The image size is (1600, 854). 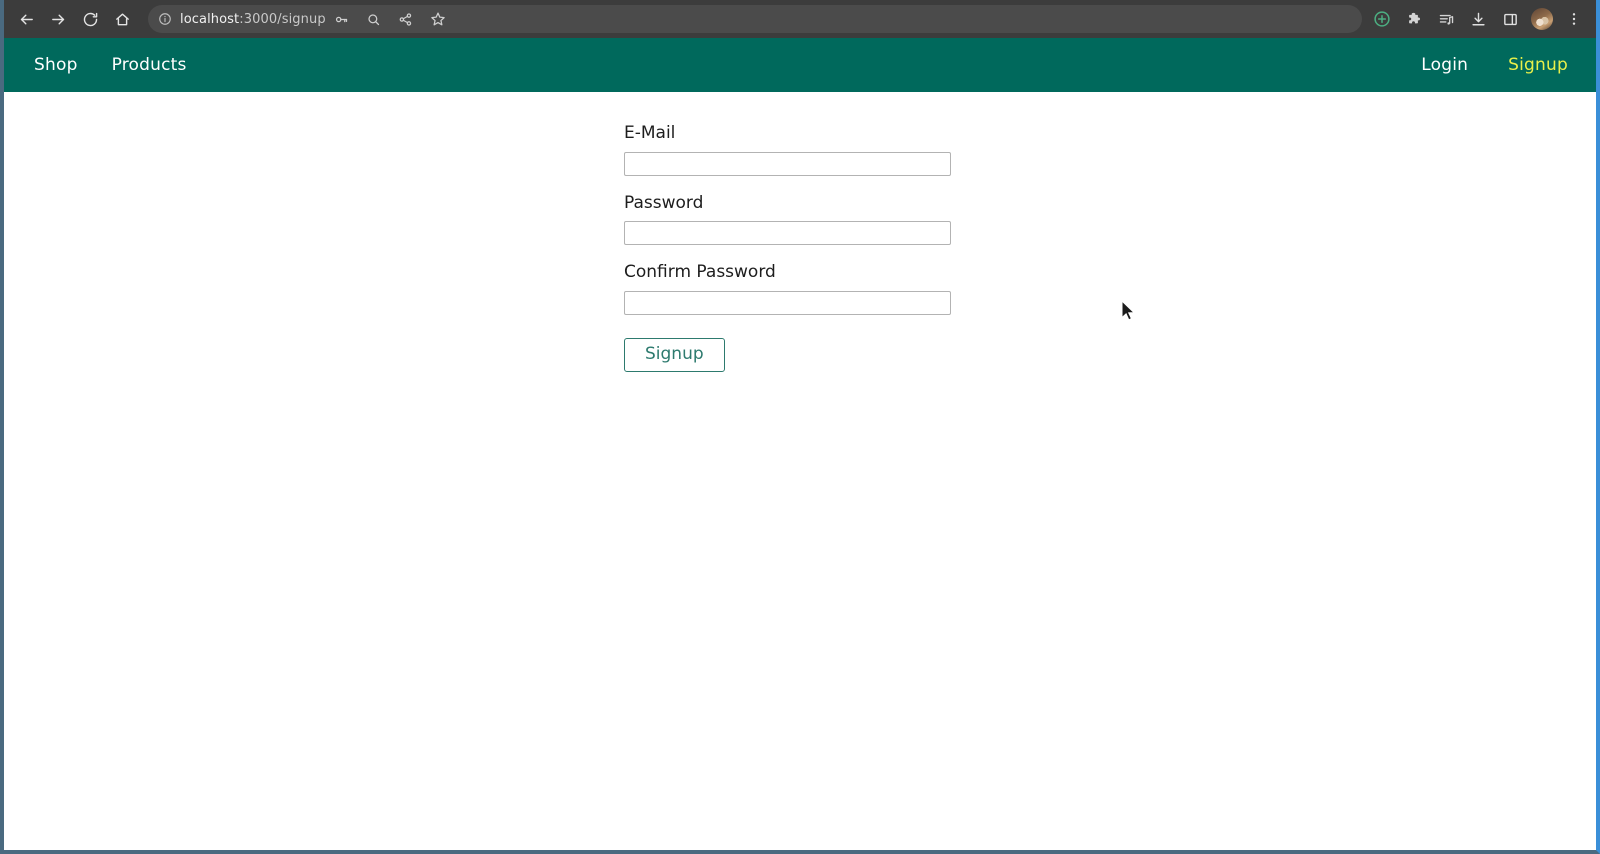 What do you see at coordinates (1510, 19) in the screenshot?
I see `side-panel-icon` at bounding box center [1510, 19].